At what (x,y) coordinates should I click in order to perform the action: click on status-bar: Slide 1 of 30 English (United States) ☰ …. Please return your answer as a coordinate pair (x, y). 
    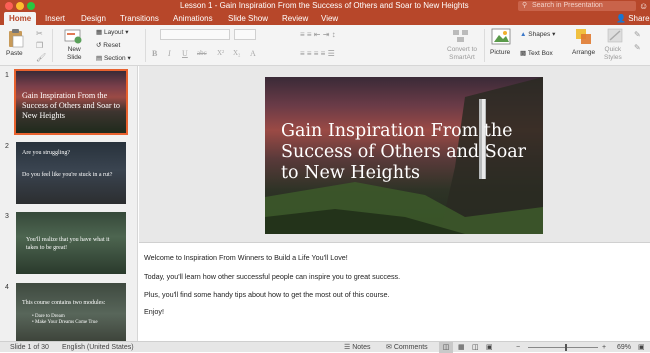
    Looking at the image, I should click on (325, 347).